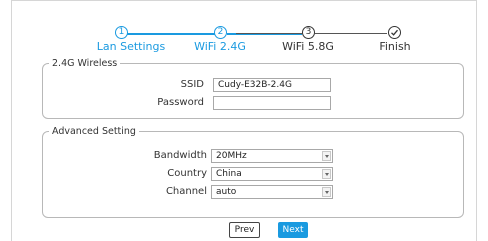 The image size is (488, 241). I want to click on step-label-finish: Finish, so click(395, 46).